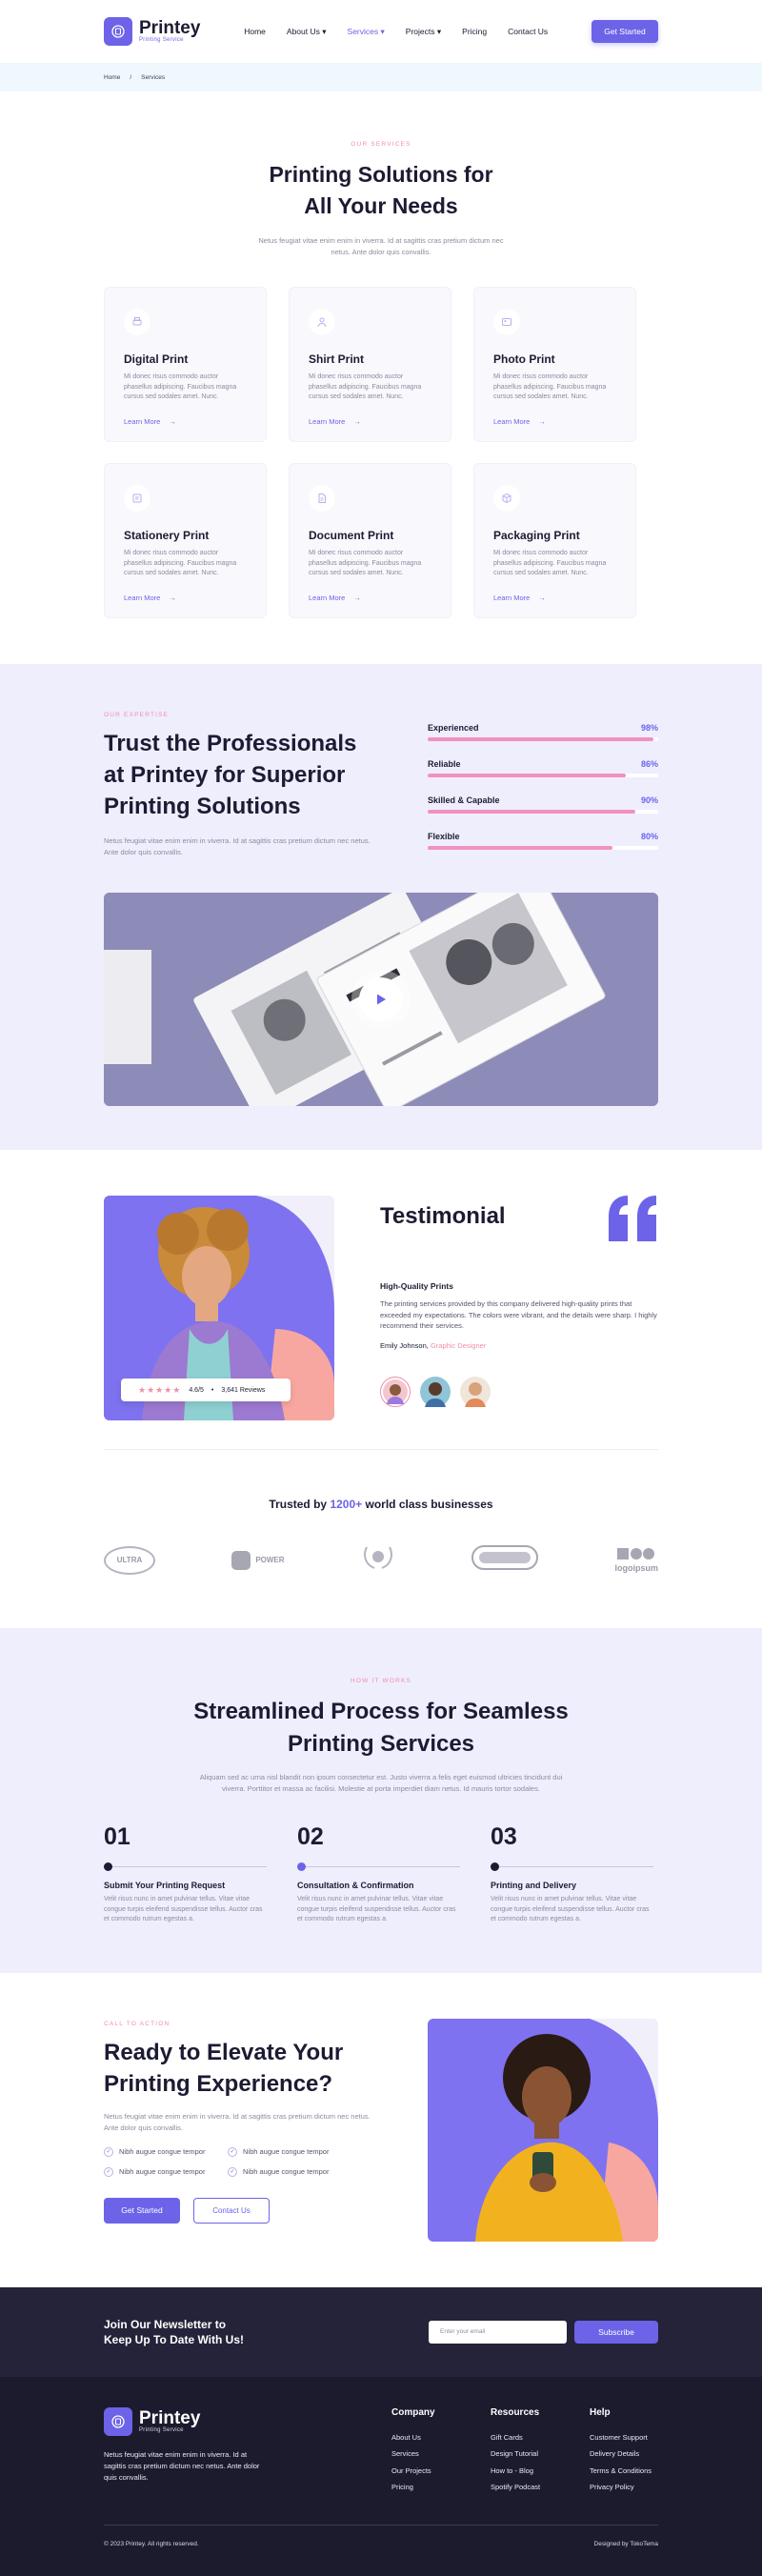  What do you see at coordinates (142, 2210) in the screenshot?
I see `cta-get-started-button: Get Started` at bounding box center [142, 2210].